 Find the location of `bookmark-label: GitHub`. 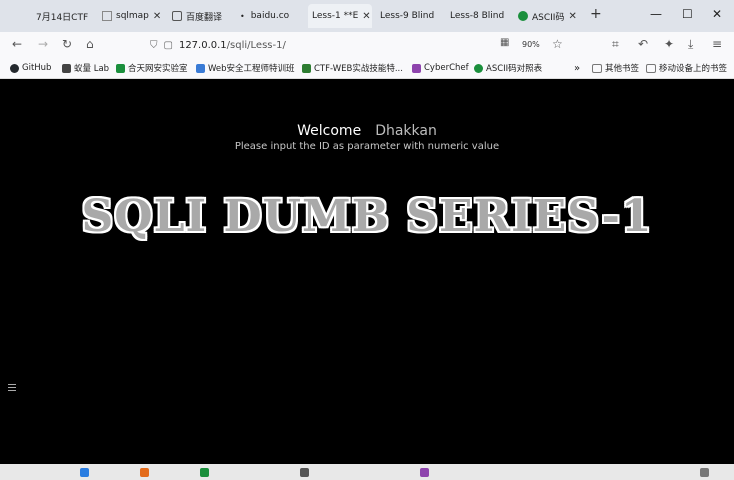

bookmark-label: GitHub is located at coordinates (37, 68).